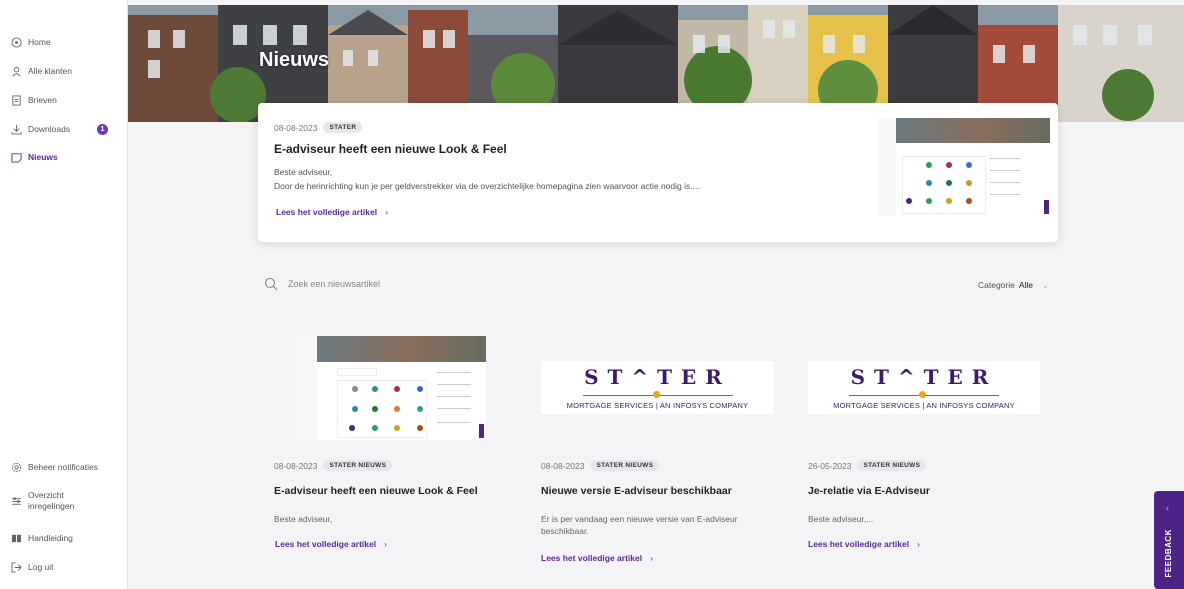 Image resolution: width=1184 pixels, height=589 pixels. Describe the element at coordinates (1167, 508) in the screenshot. I see `chevron-left-icon: ‹` at that location.